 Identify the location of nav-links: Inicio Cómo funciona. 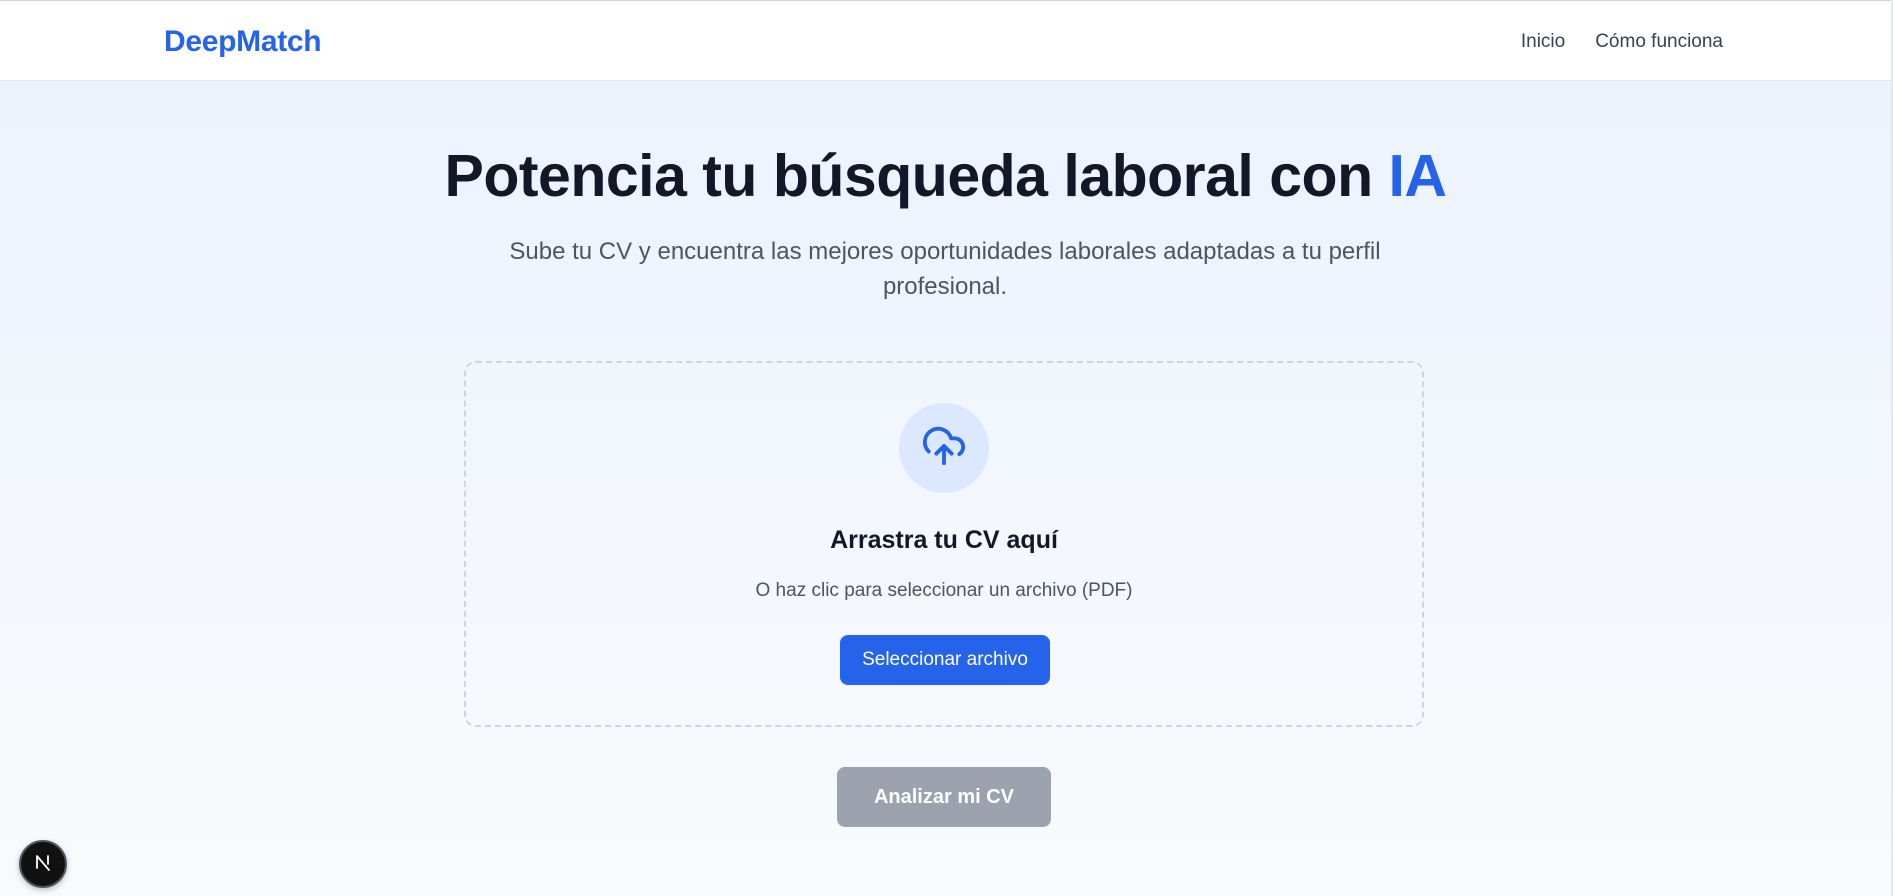
(1622, 42).